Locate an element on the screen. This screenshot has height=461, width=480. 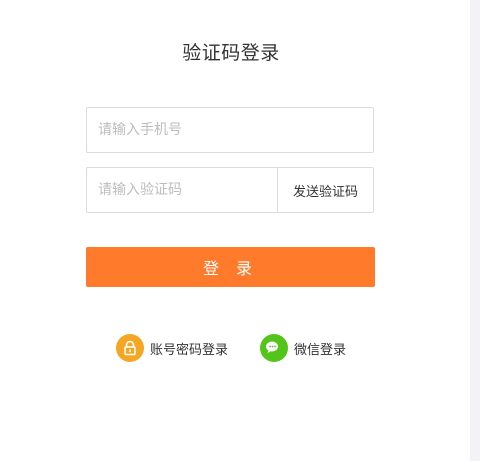
lock-icon is located at coordinates (130, 348).